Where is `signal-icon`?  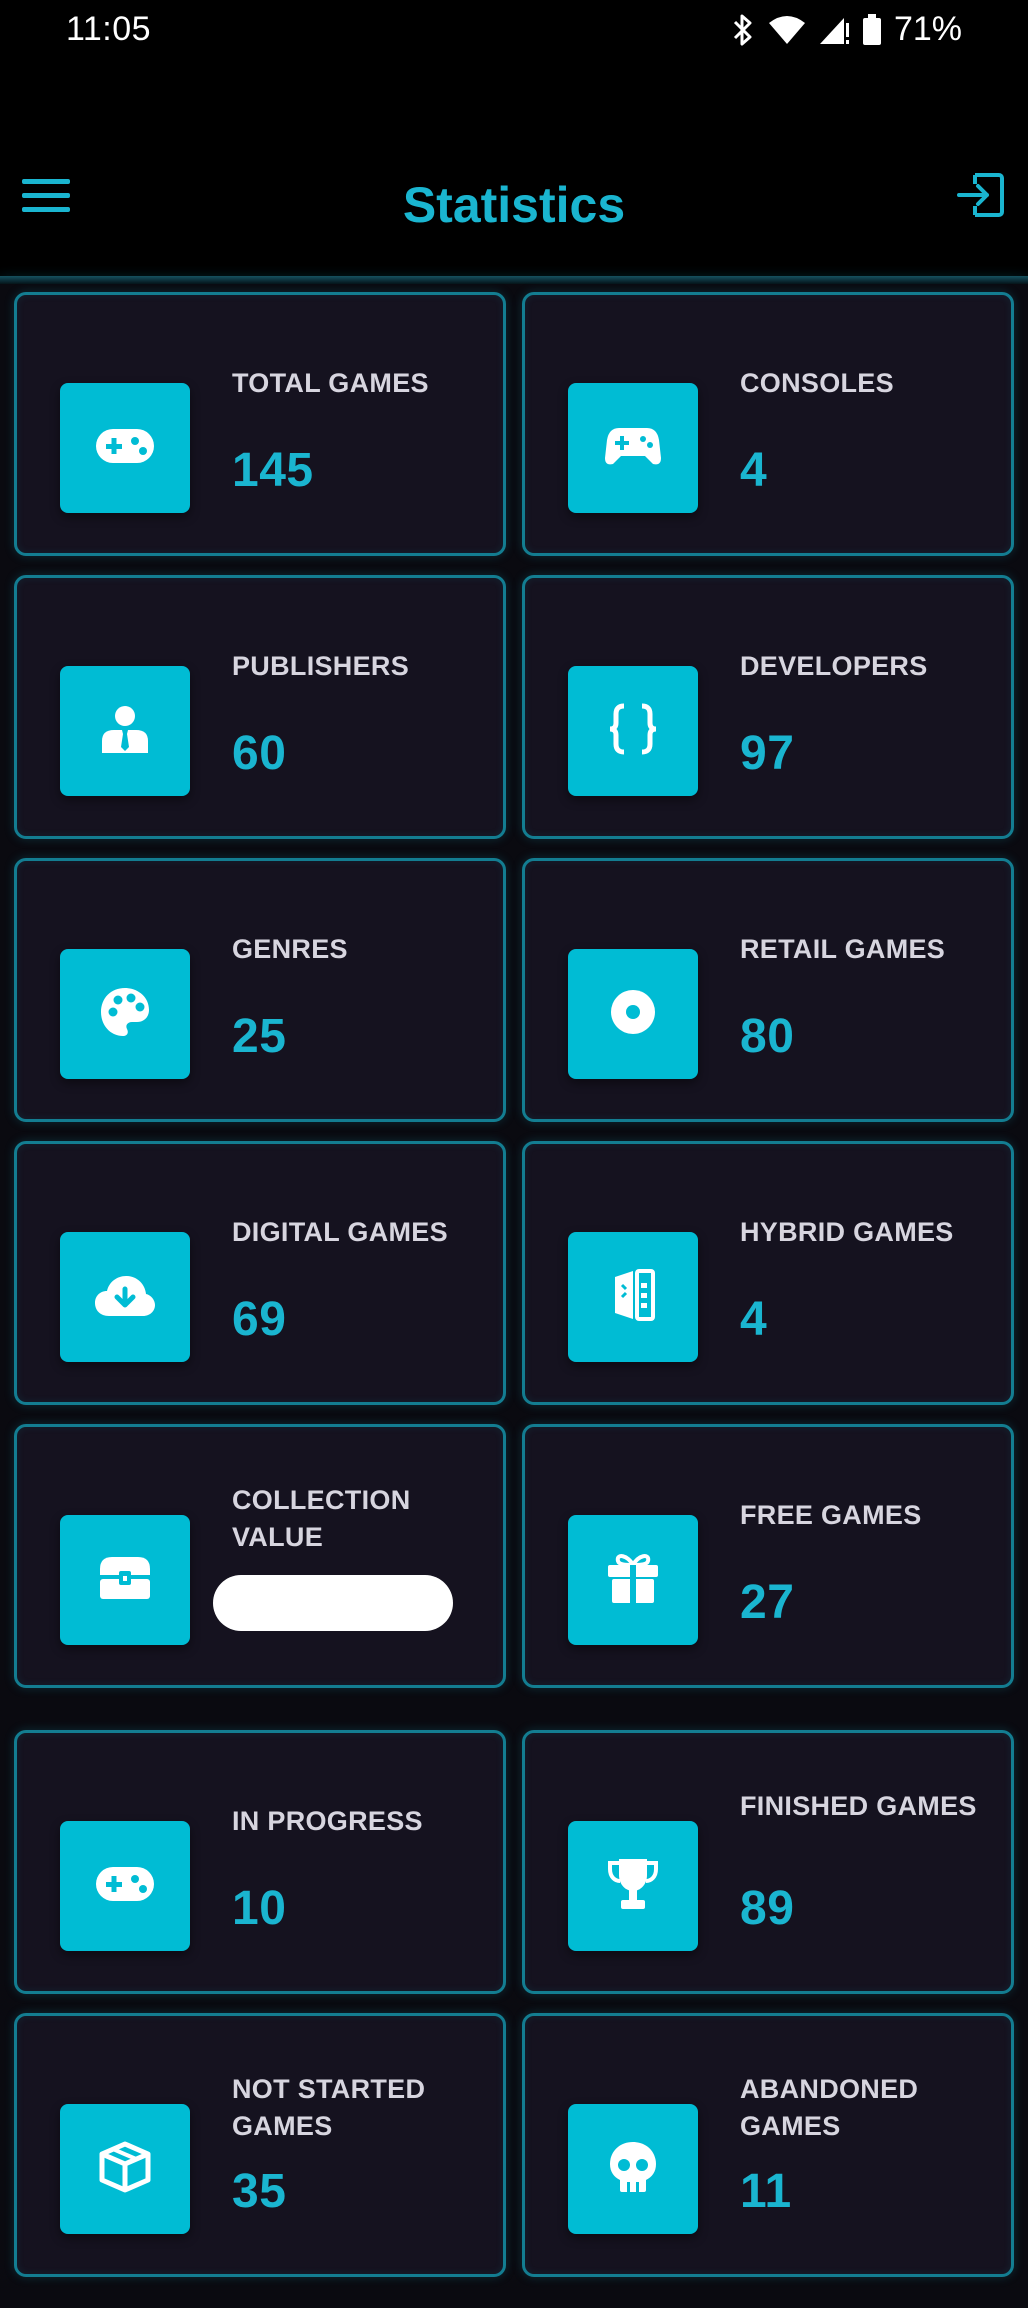
signal-icon is located at coordinates (834, 30).